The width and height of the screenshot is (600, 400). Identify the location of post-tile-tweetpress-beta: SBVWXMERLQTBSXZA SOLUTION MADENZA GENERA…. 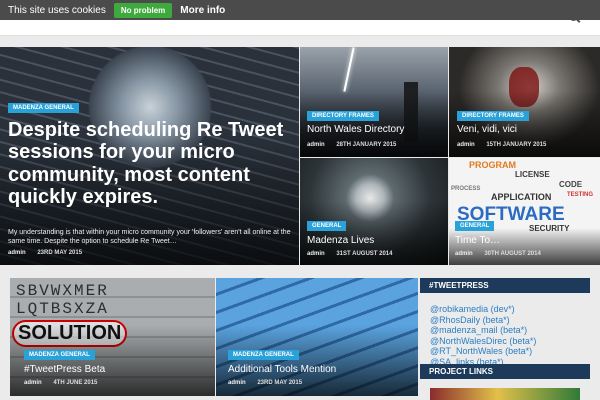
(112, 337).